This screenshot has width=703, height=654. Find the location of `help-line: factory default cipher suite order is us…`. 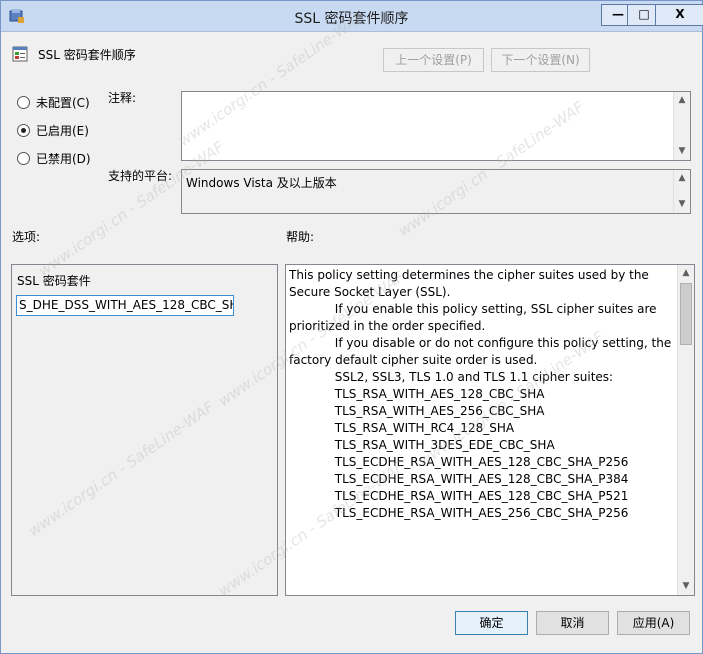

help-line: factory default cipher suite order is us… is located at coordinates (413, 360).